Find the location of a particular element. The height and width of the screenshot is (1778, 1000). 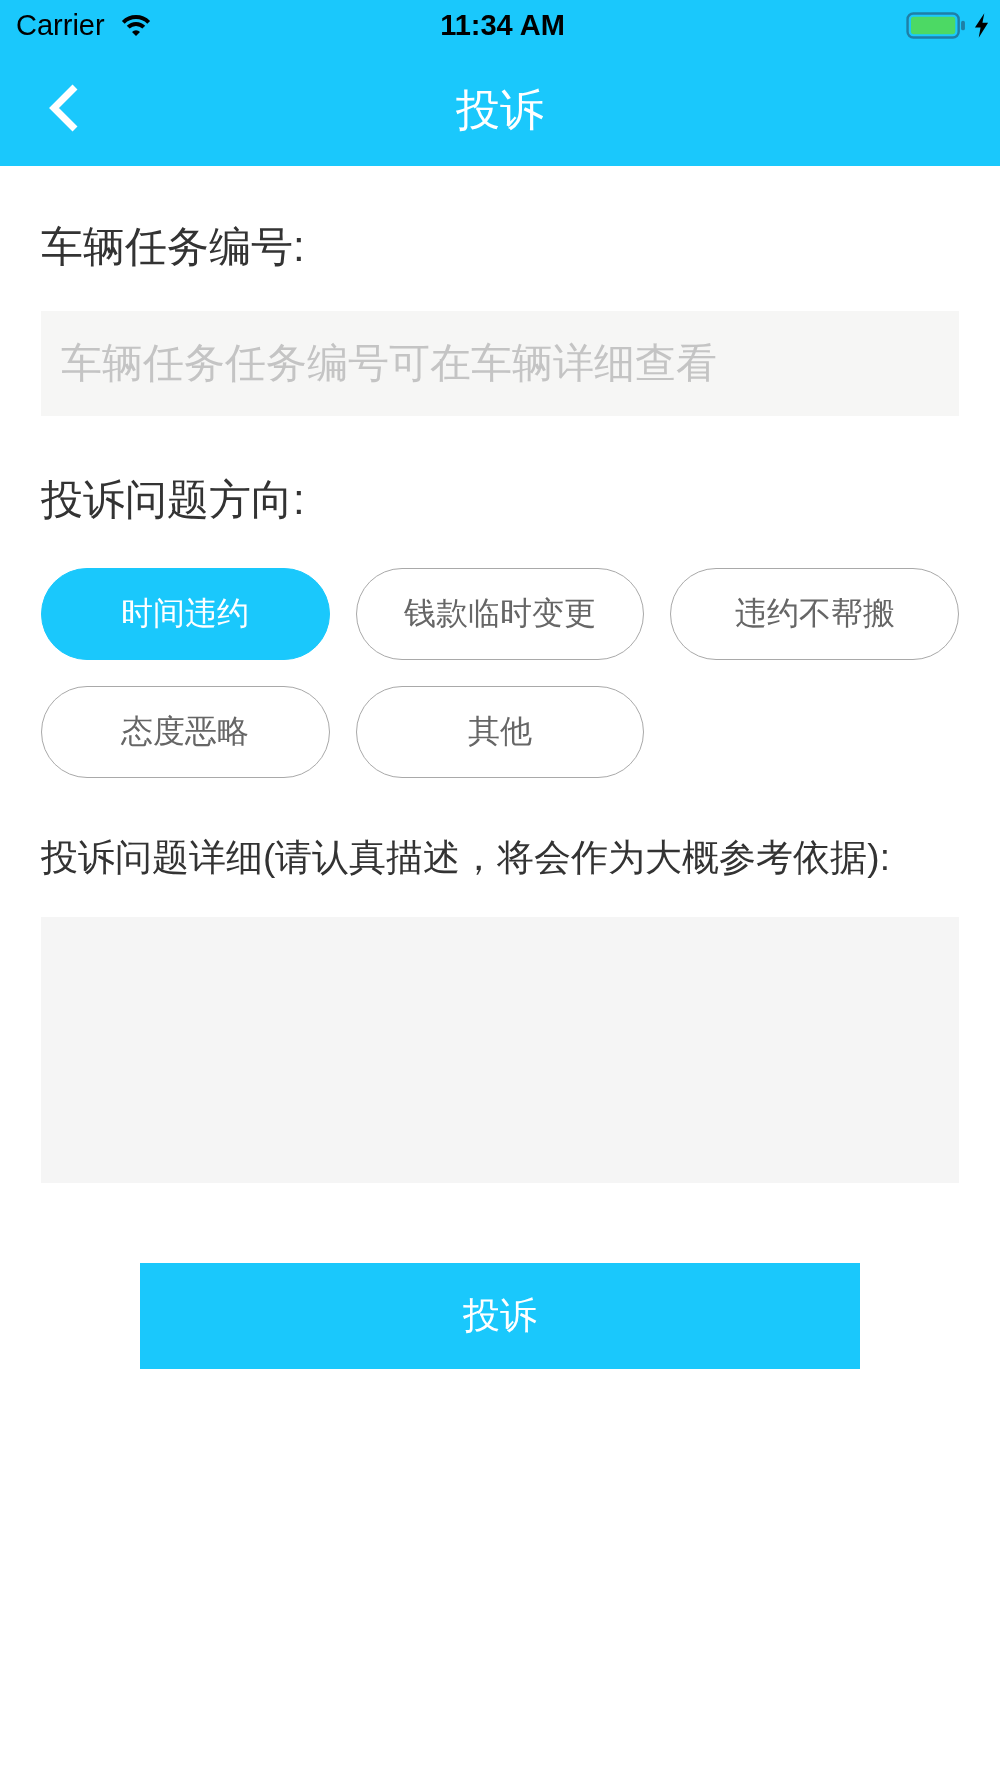

complaint-type-button: 违约不帮搬 is located at coordinates (814, 614).